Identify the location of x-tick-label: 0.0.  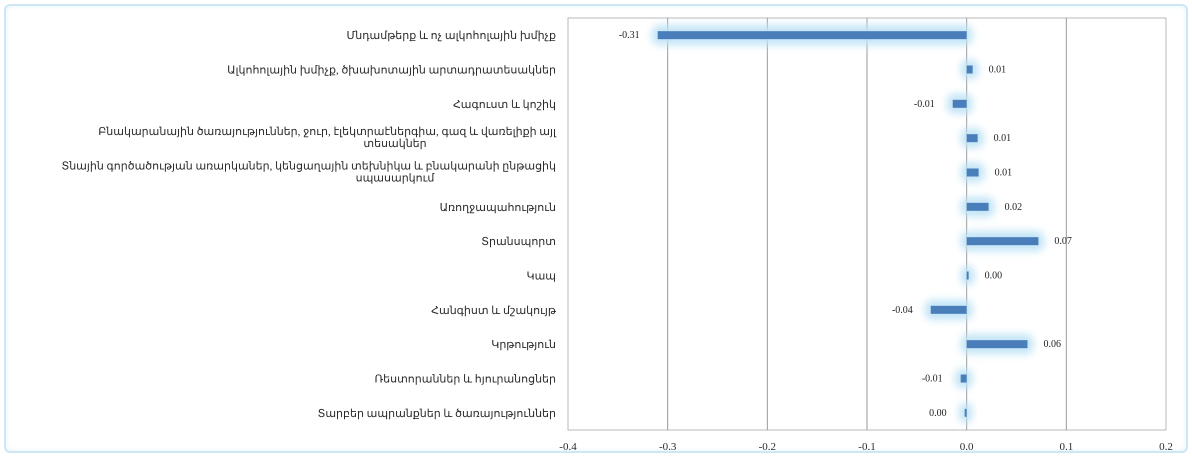
(967, 447).